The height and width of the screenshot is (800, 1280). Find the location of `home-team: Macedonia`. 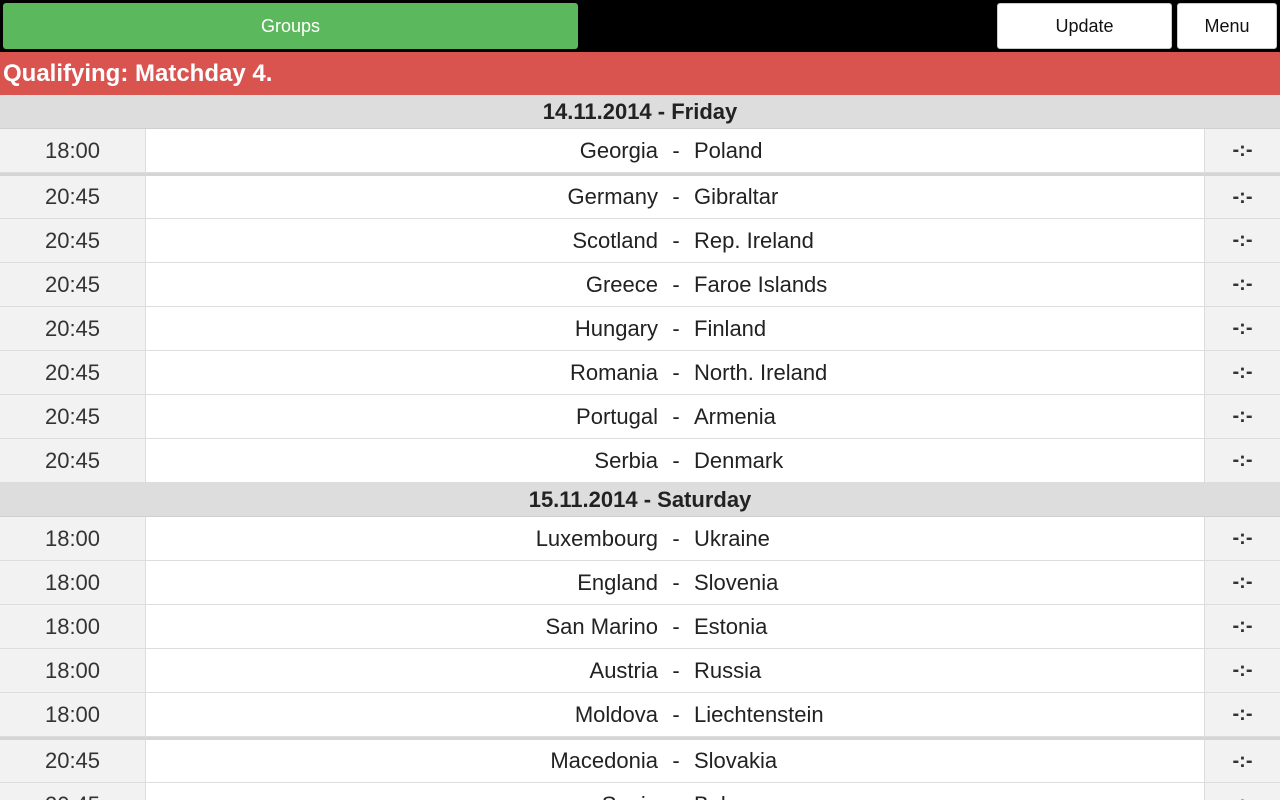

home-team: Macedonia is located at coordinates (604, 760).